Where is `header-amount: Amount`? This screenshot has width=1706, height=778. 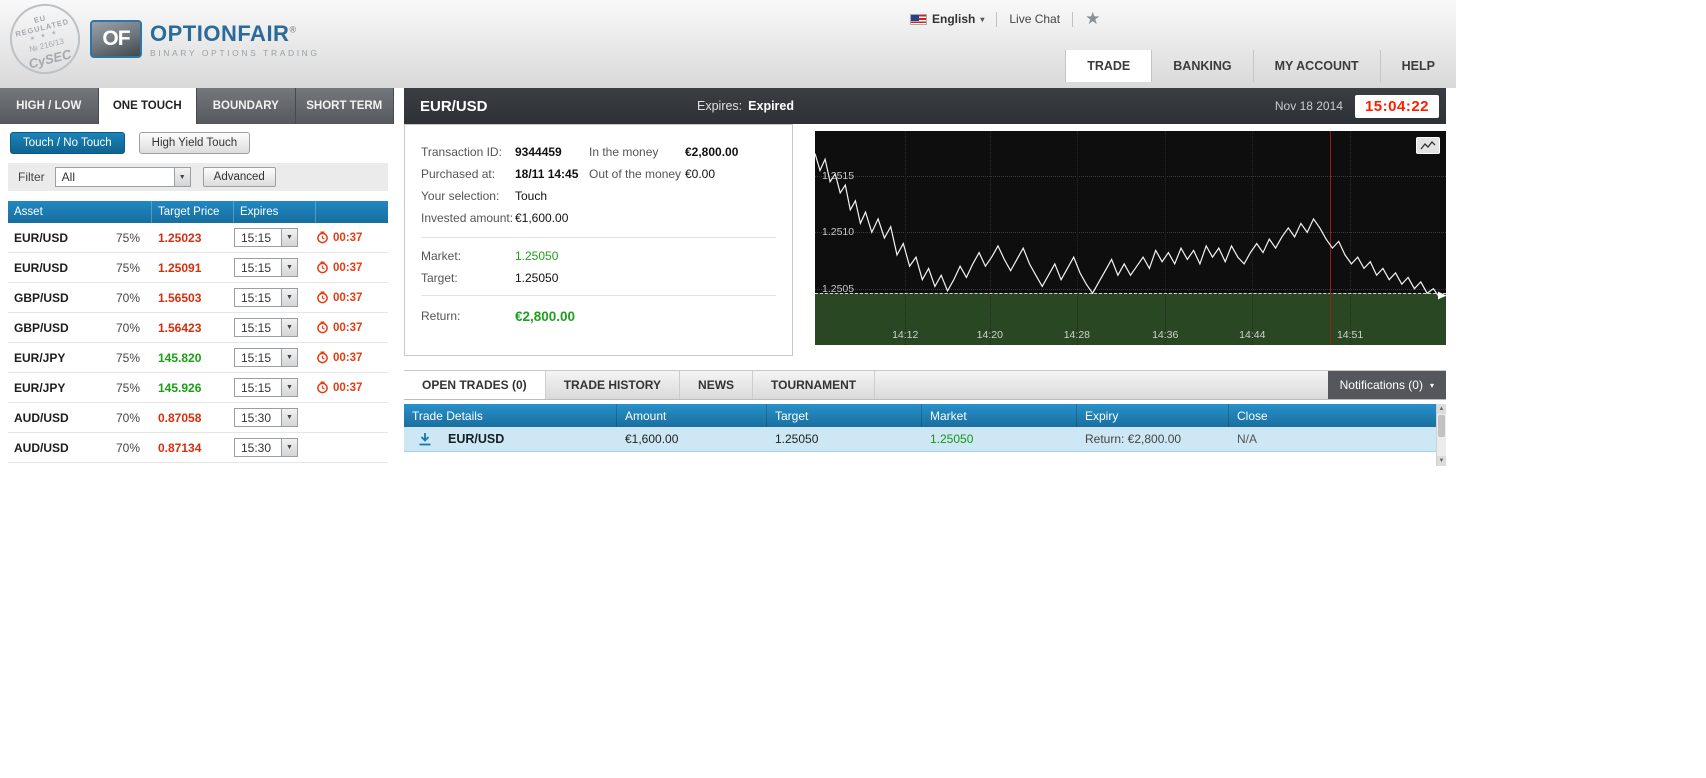
header-amount: Amount is located at coordinates (692, 415).